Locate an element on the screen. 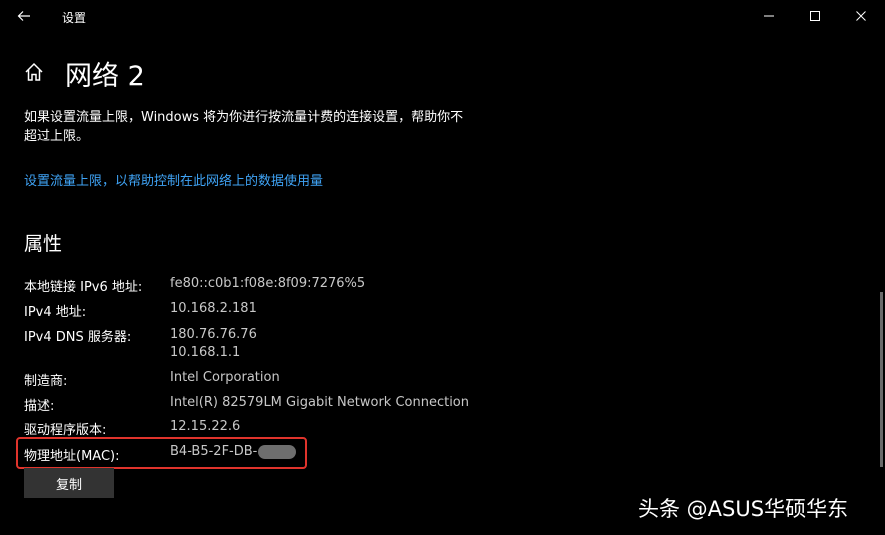 Image resolution: width=885 pixels, height=535 pixels. prop-value-manufacturer: Intel Corporation is located at coordinates (225, 377).